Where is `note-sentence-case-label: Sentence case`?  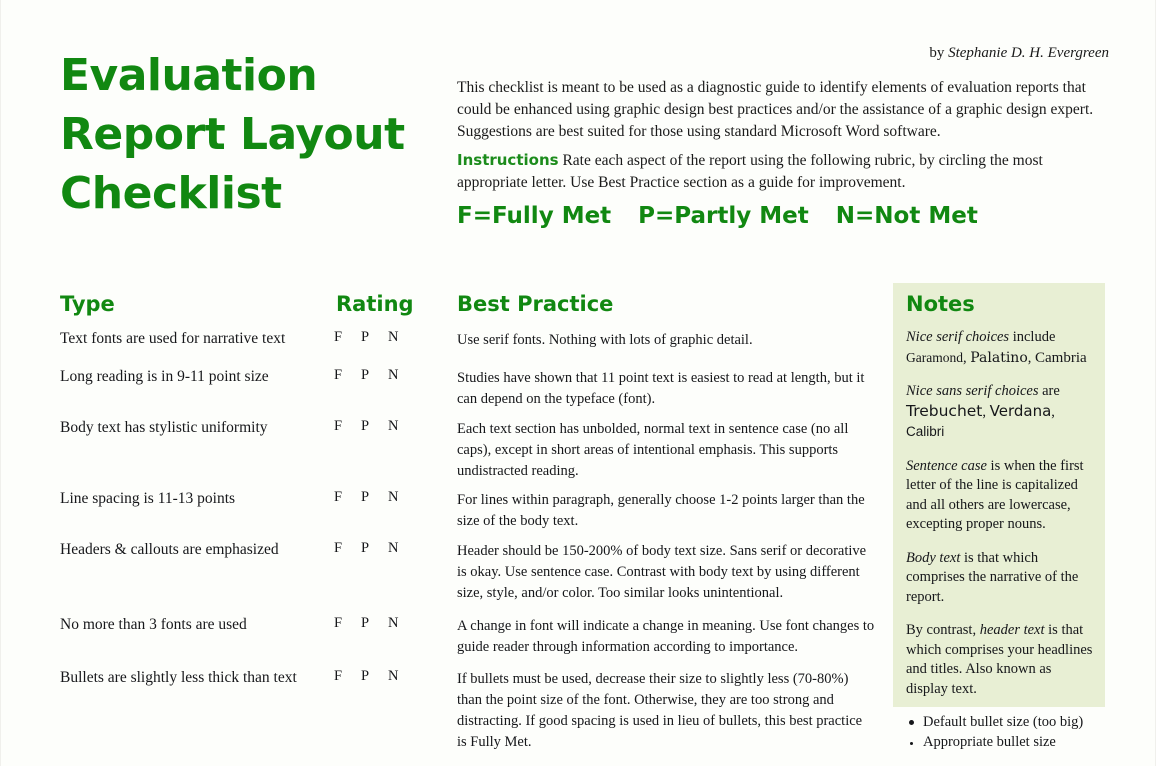 note-sentence-case-label: Sentence case is located at coordinates (946, 465).